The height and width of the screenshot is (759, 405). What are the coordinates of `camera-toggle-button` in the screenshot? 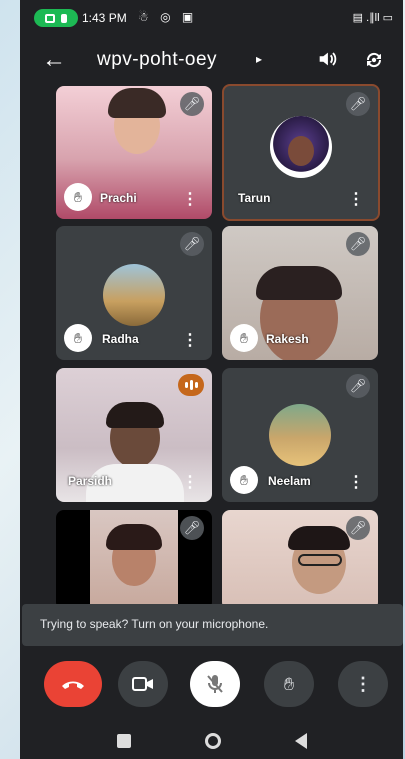 It's located at (143, 684).